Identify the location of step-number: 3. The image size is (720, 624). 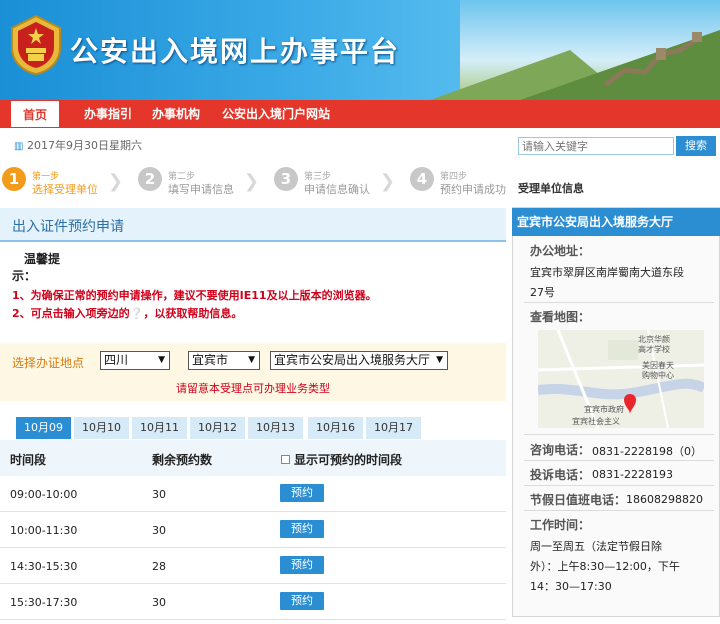
(286, 179).